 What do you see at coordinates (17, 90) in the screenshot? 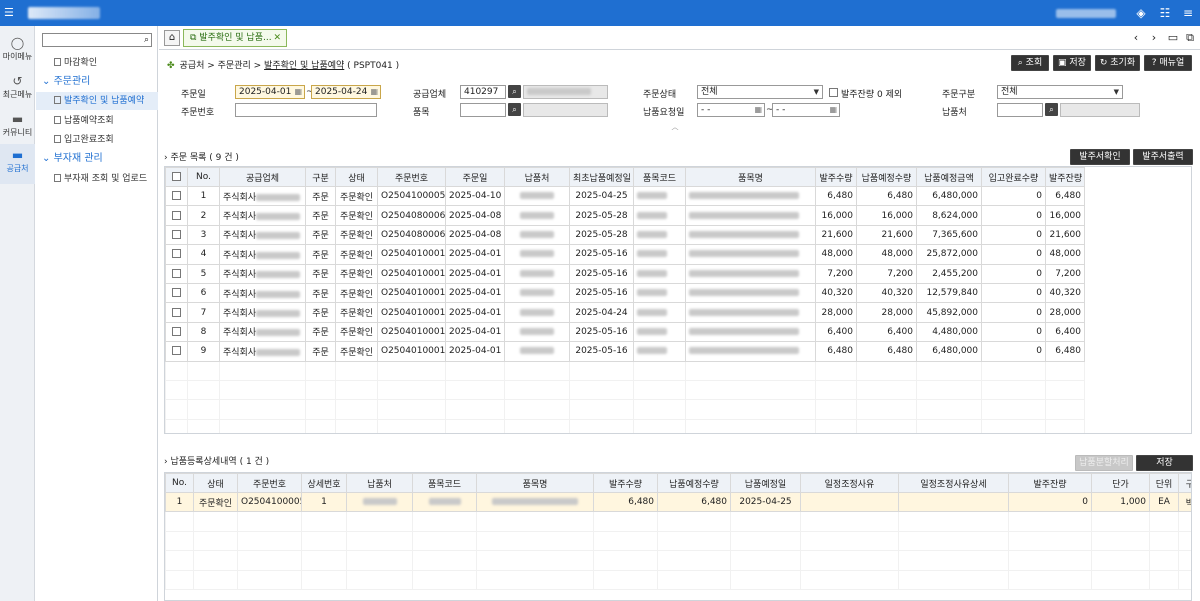
I see `sidebar-item-recent: ↺ 최근메뉴` at bounding box center [17, 90].